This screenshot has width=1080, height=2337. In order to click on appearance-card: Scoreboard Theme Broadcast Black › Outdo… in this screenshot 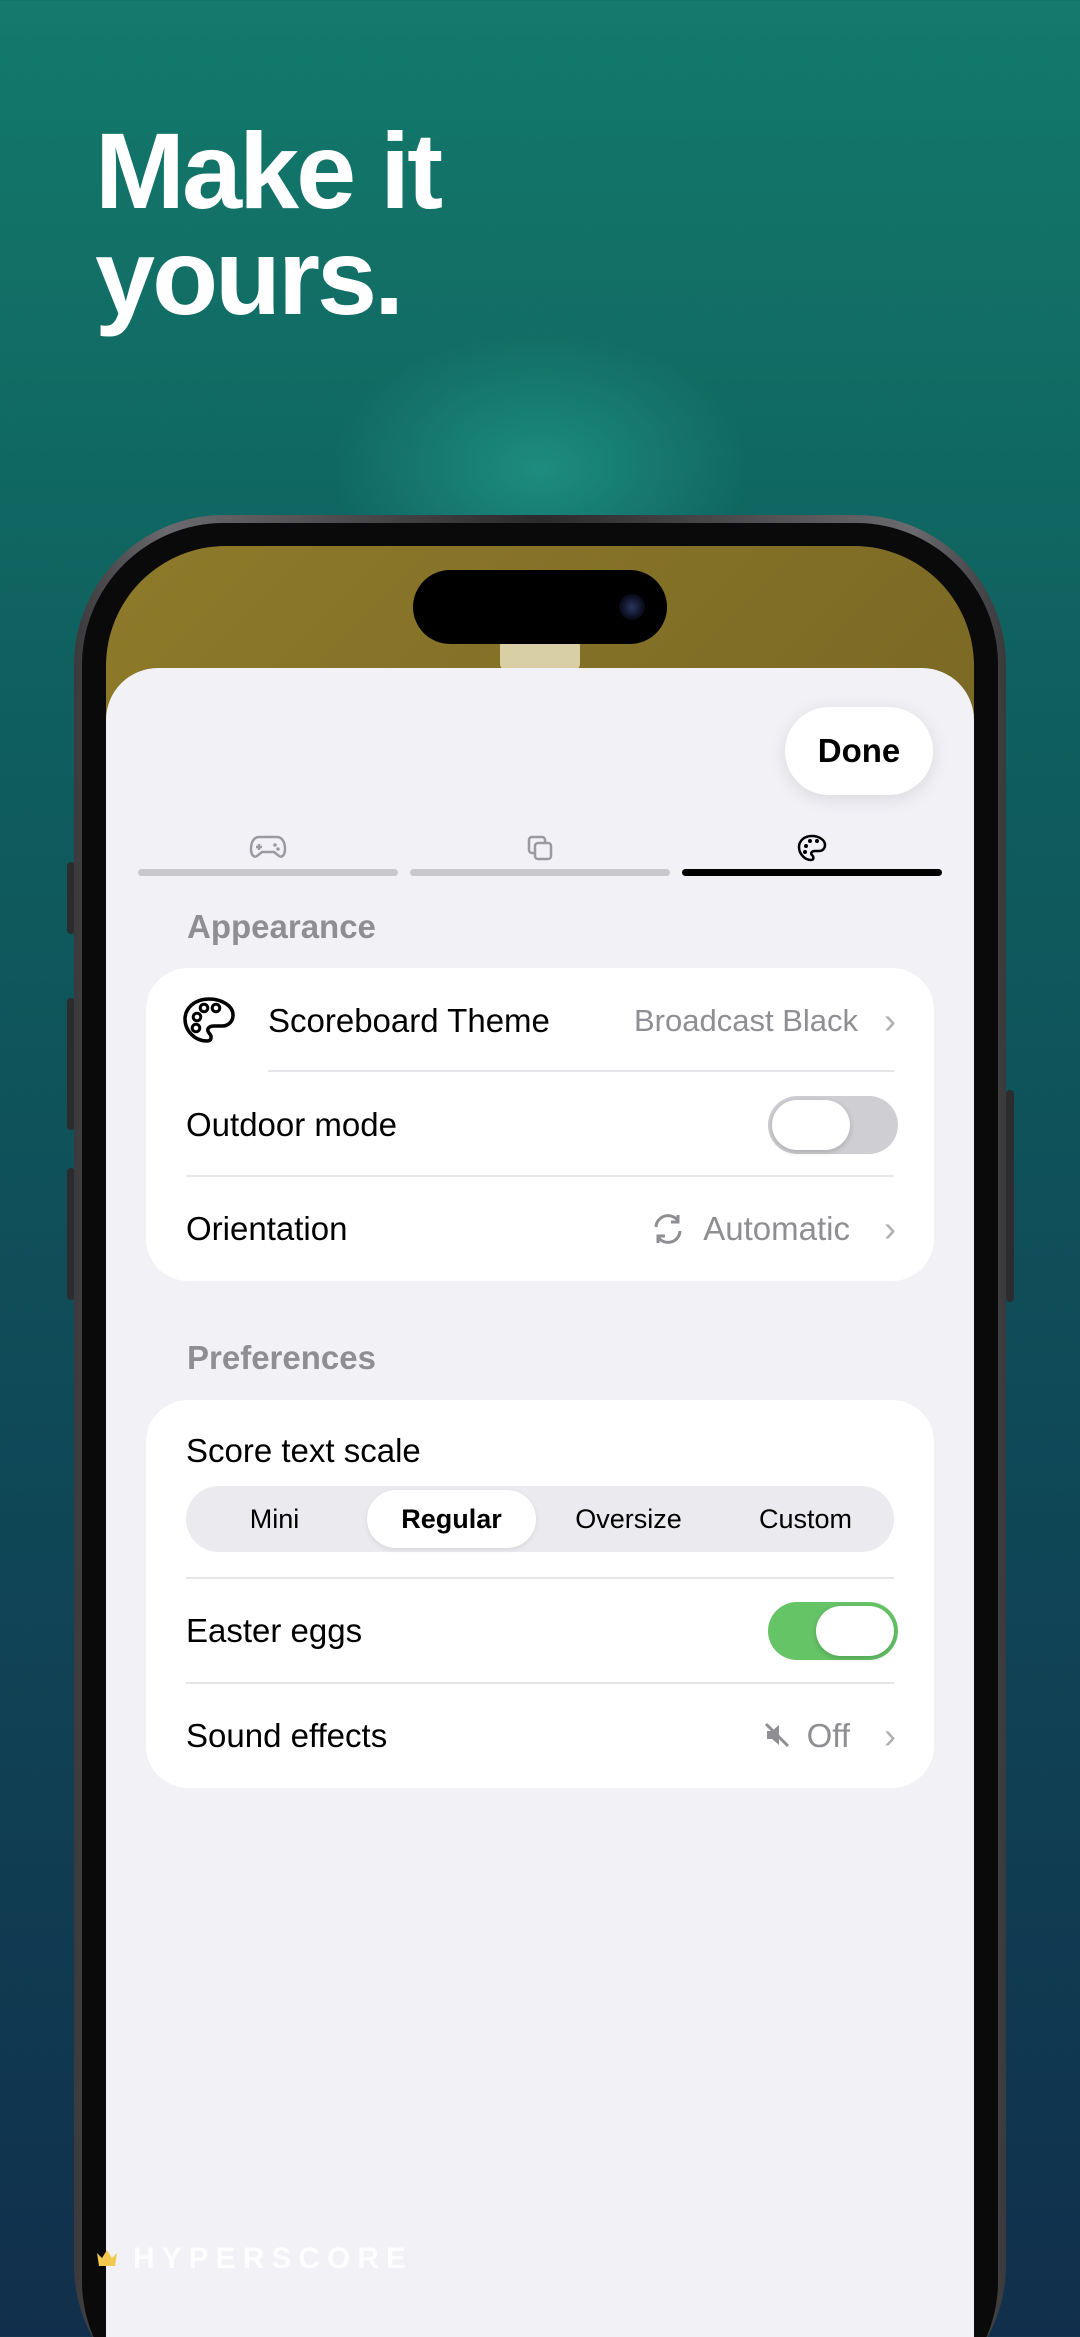, I will do `click(540, 1124)`.